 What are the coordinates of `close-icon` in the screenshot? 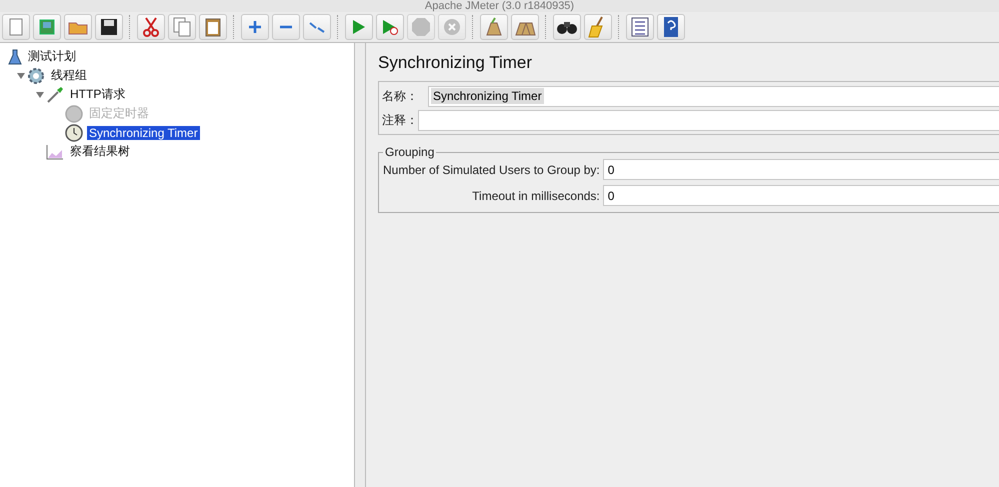 It's located at (452, 27).